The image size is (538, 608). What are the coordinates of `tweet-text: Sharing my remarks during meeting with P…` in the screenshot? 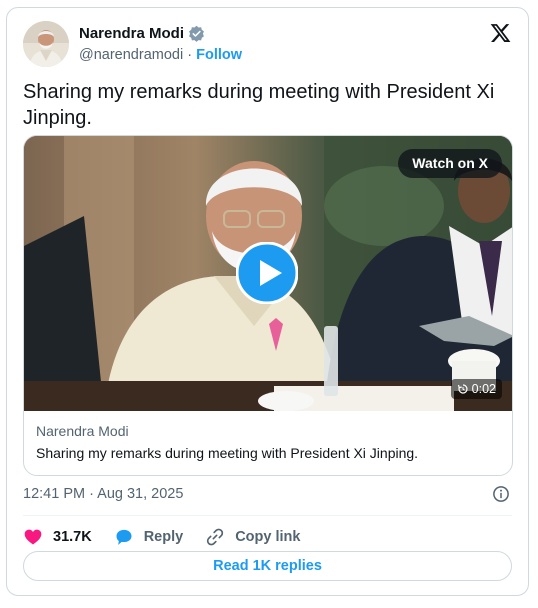 It's located at (259, 105).